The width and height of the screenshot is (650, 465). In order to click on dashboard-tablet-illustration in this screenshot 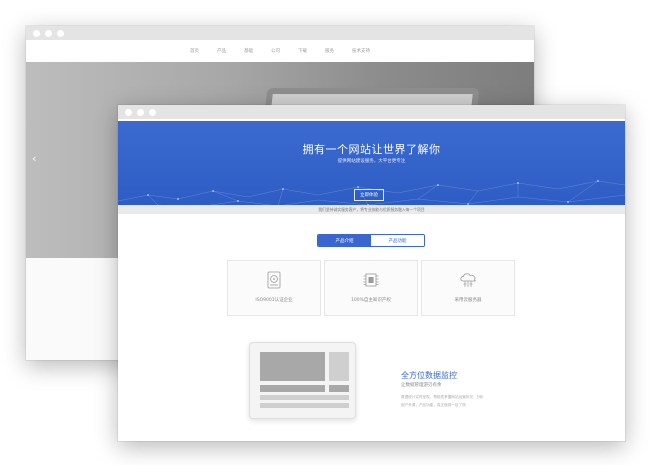, I will do `click(302, 380)`.